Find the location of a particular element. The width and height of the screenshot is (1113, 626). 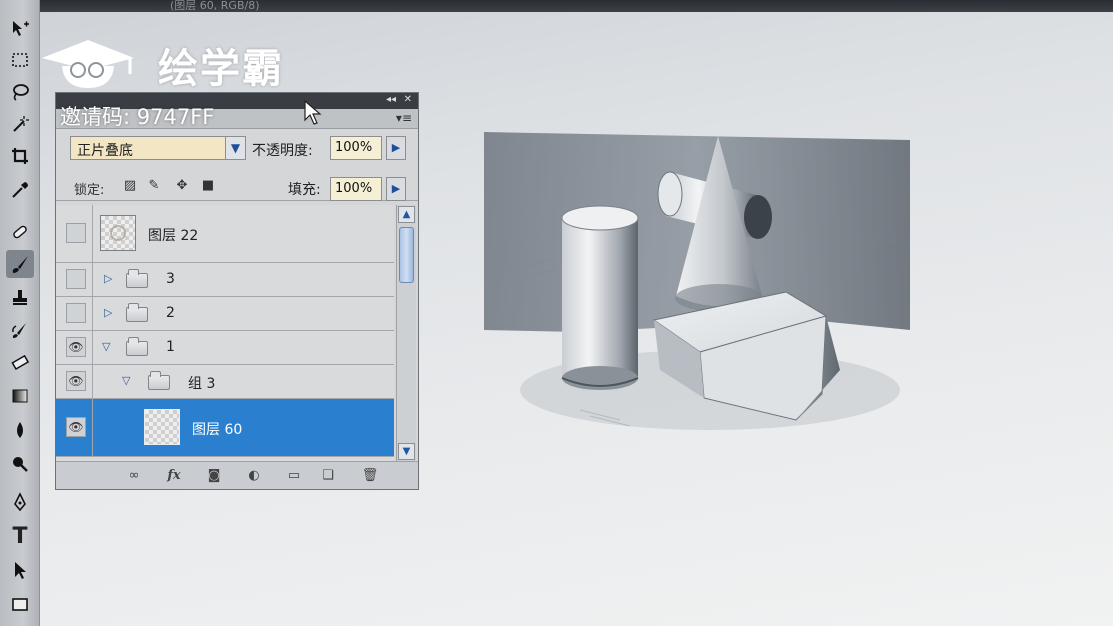

scroll-up-arrow-icon: ▲ is located at coordinates (406, 214).